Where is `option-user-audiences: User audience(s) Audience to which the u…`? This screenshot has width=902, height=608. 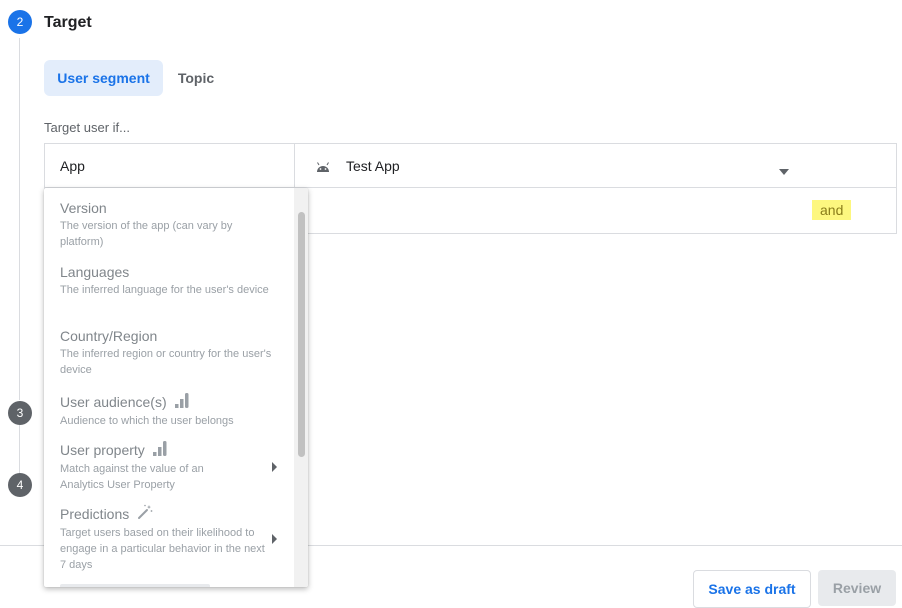 option-user-audiences: User audience(s) Audience to which the u… is located at coordinates (167, 410).